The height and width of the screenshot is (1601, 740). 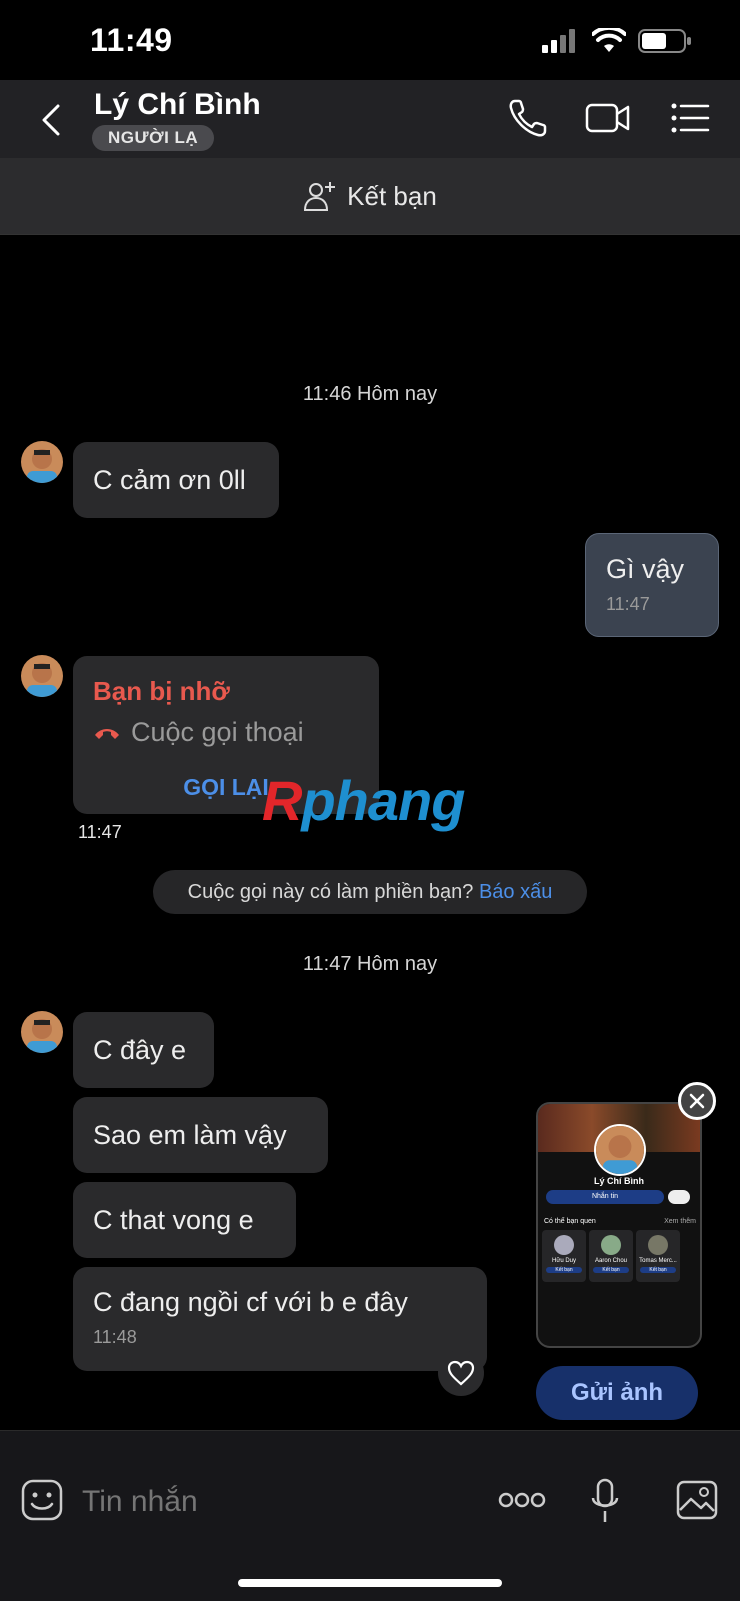 I want to click on missed-call-icon, so click(x=107, y=733).